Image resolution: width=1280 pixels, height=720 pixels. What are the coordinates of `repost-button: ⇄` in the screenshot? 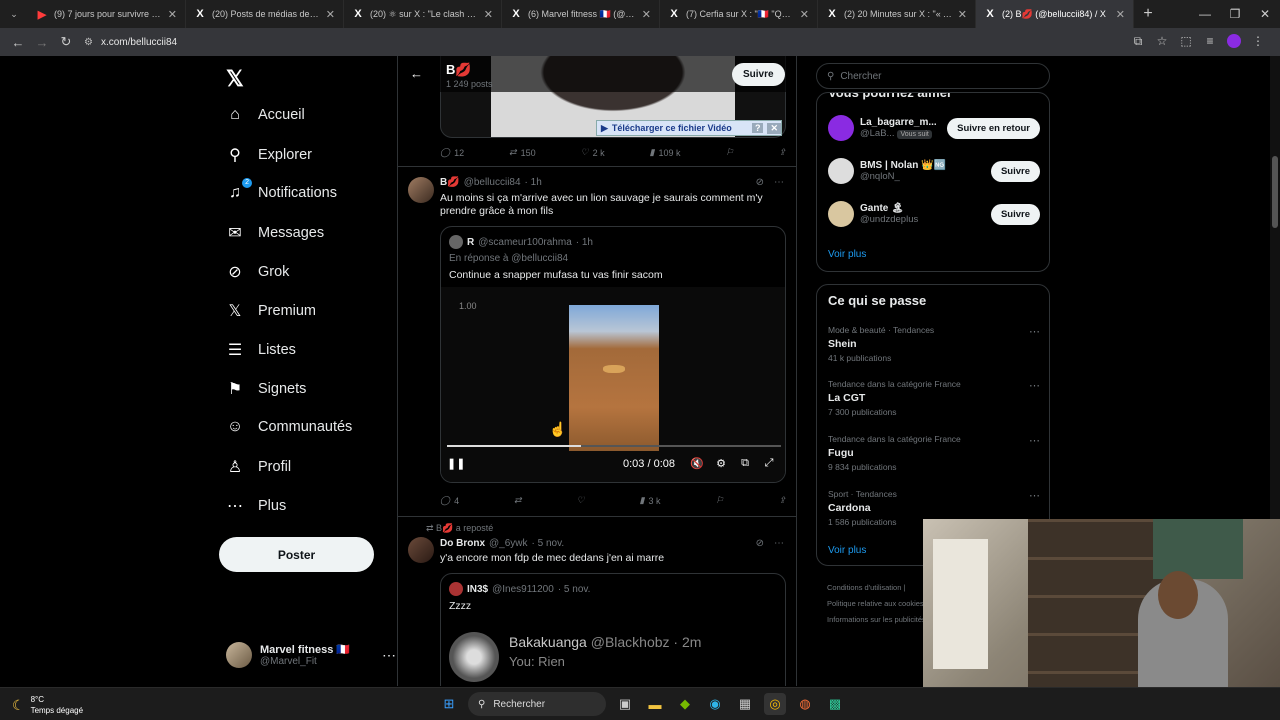 It's located at (518, 500).